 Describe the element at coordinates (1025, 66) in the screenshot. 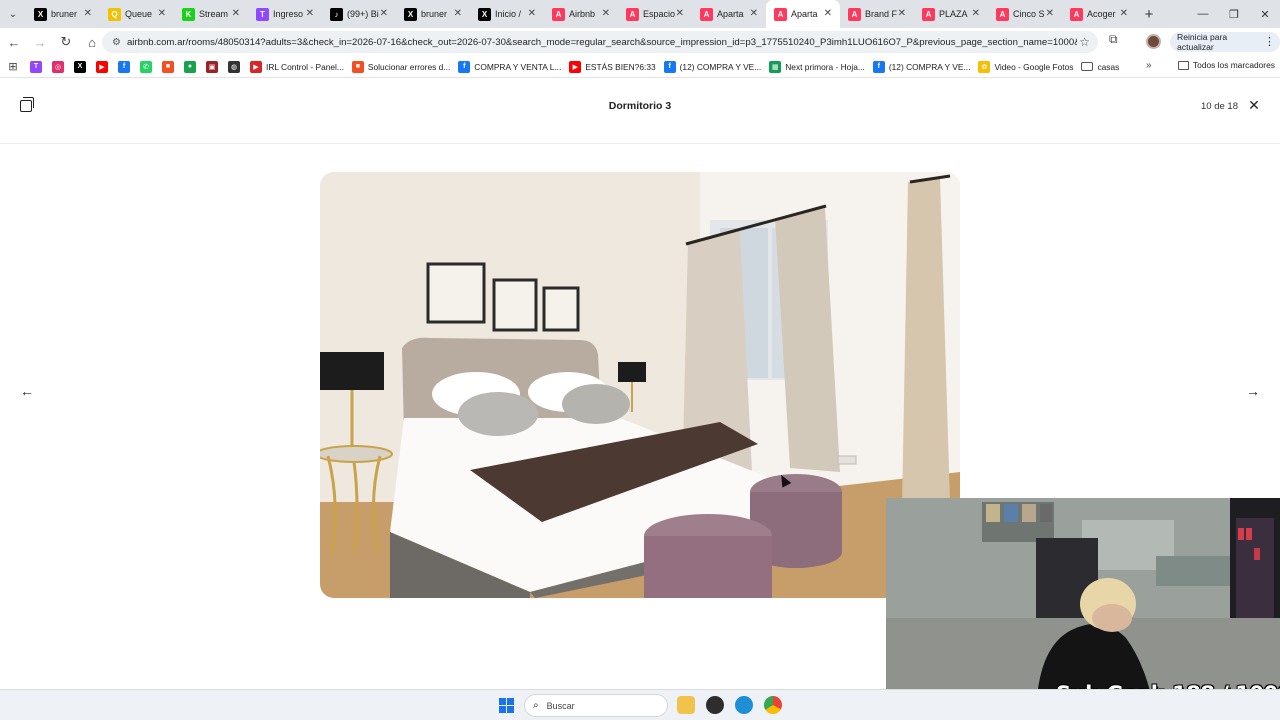

I see `bookmark-item: ✿ Video - Google Fotos` at that location.